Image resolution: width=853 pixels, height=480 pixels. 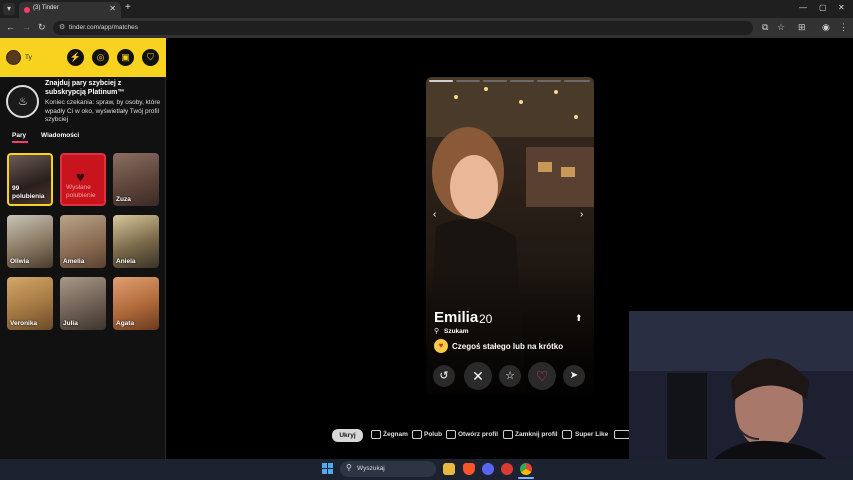 What do you see at coordinates (328, 469) in the screenshot?
I see `windows-start-icon` at bounding box center [328, 469].